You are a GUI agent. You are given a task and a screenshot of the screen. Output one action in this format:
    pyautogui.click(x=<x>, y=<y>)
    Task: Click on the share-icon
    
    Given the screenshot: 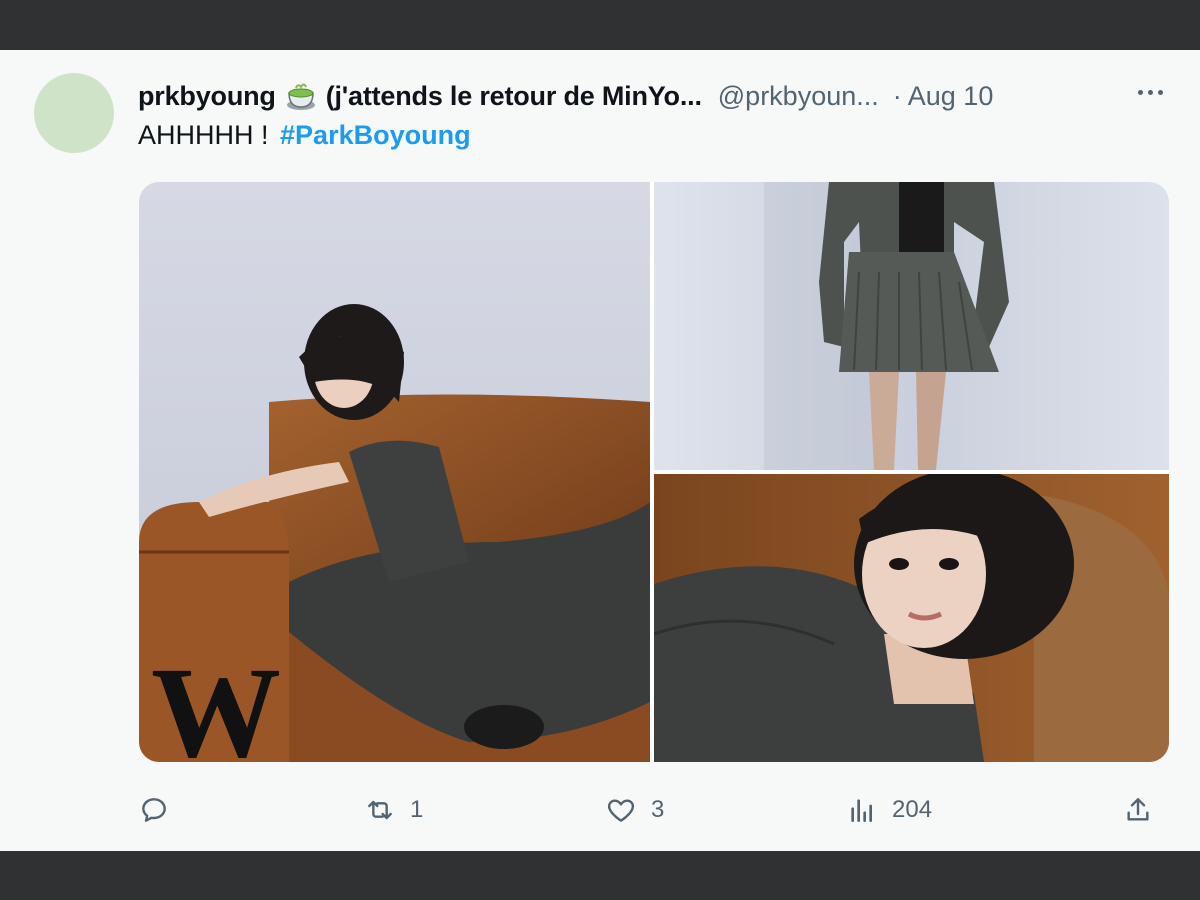 What is the action you would take?
    pyautogui.click(x=1138, y=809)
    